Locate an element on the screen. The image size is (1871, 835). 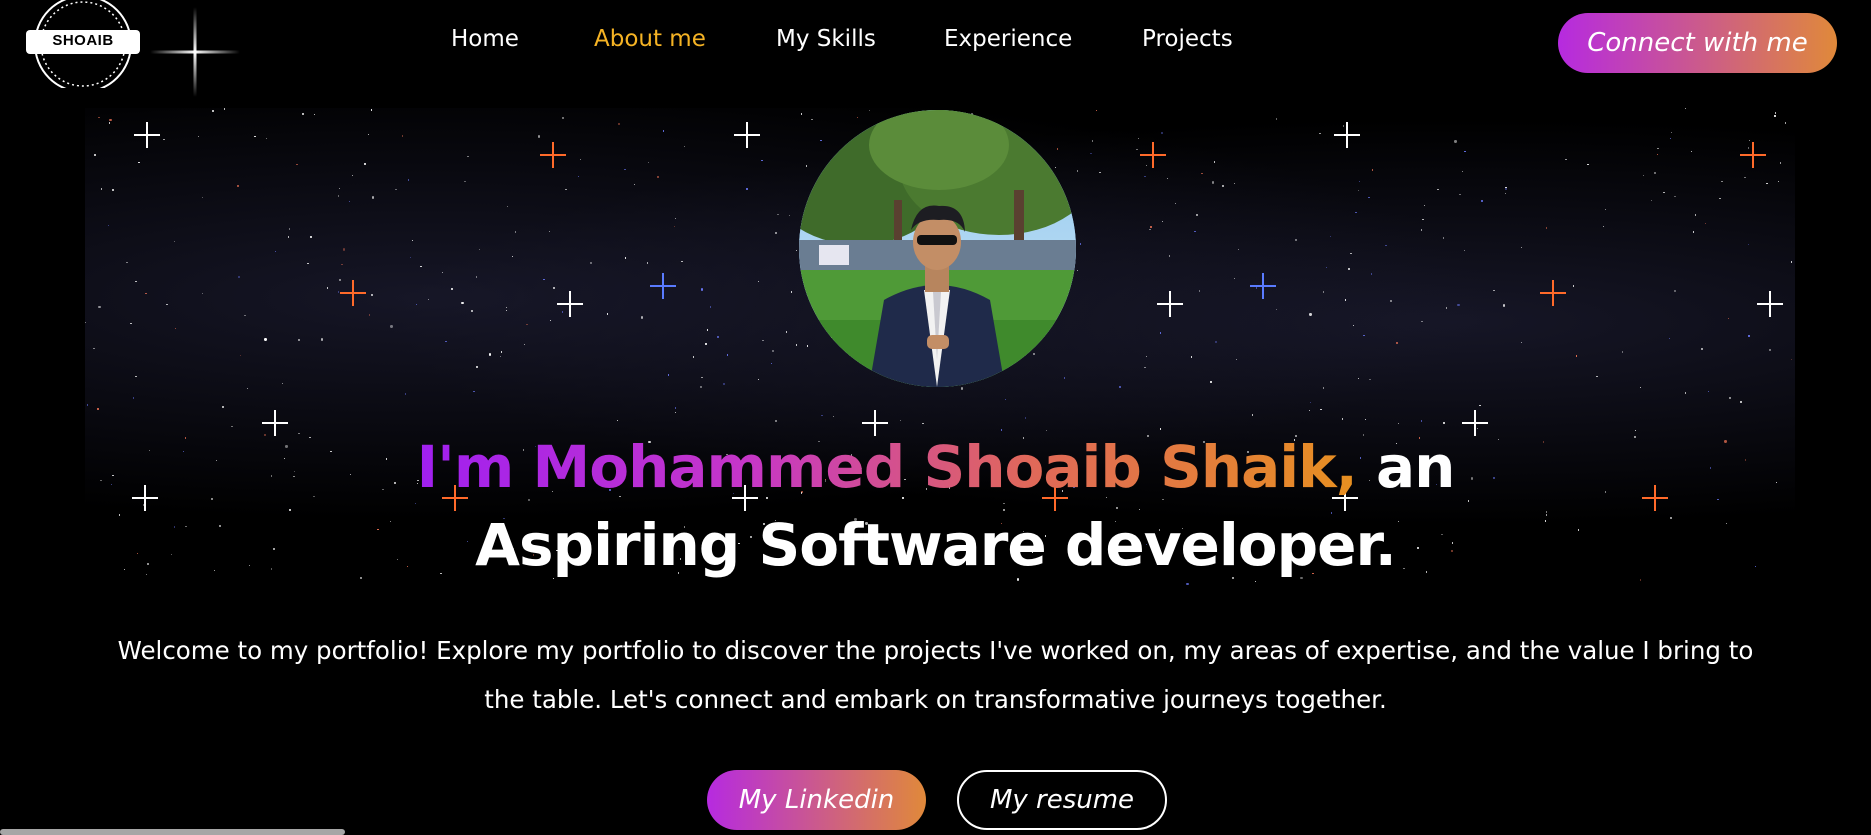
nav-link-projects: Projects is located at coordinates (1187, 39).